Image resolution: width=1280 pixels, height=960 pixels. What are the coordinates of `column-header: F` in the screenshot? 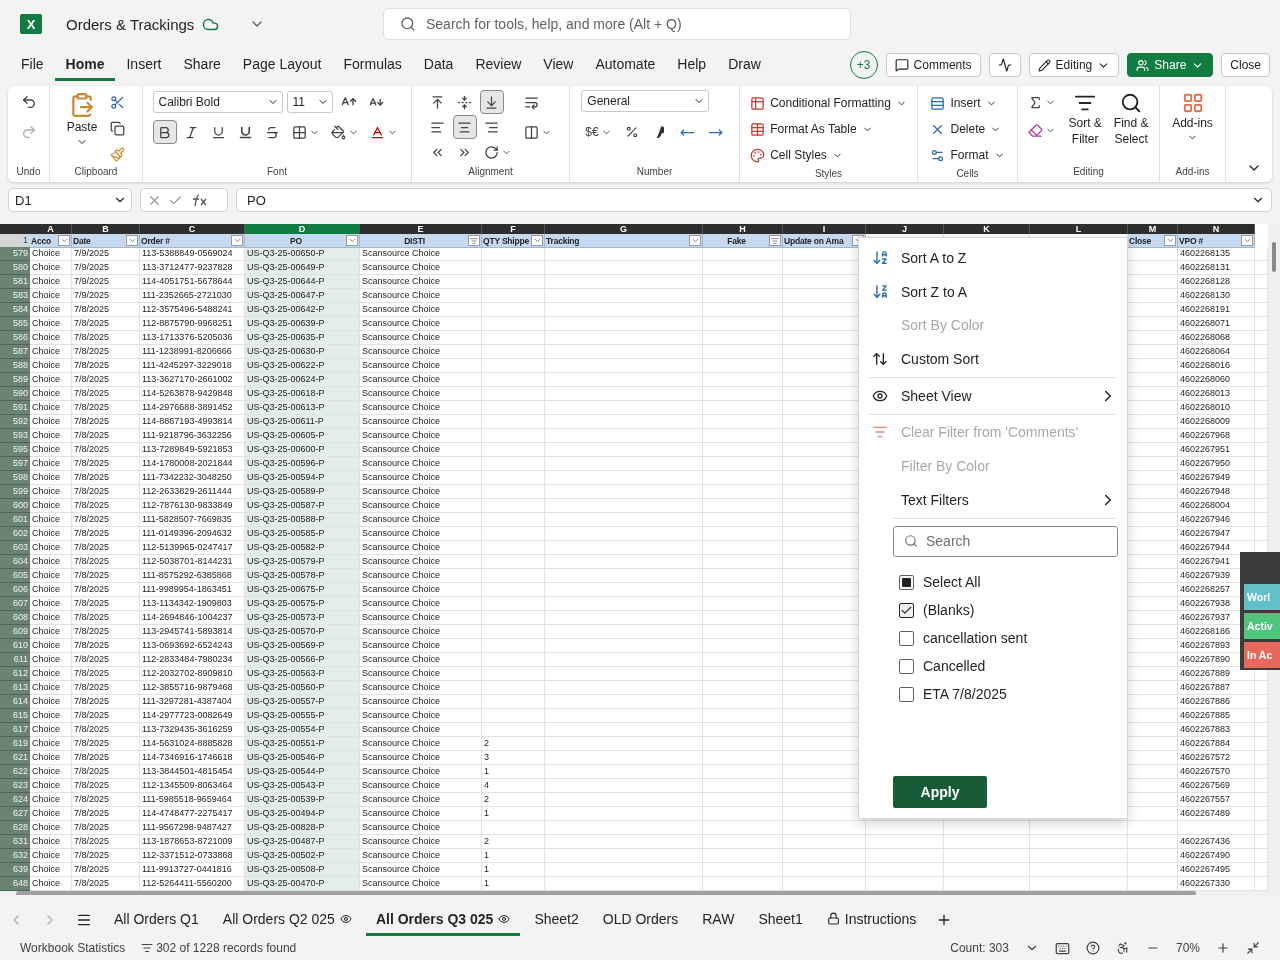 It's located at (513, 229).